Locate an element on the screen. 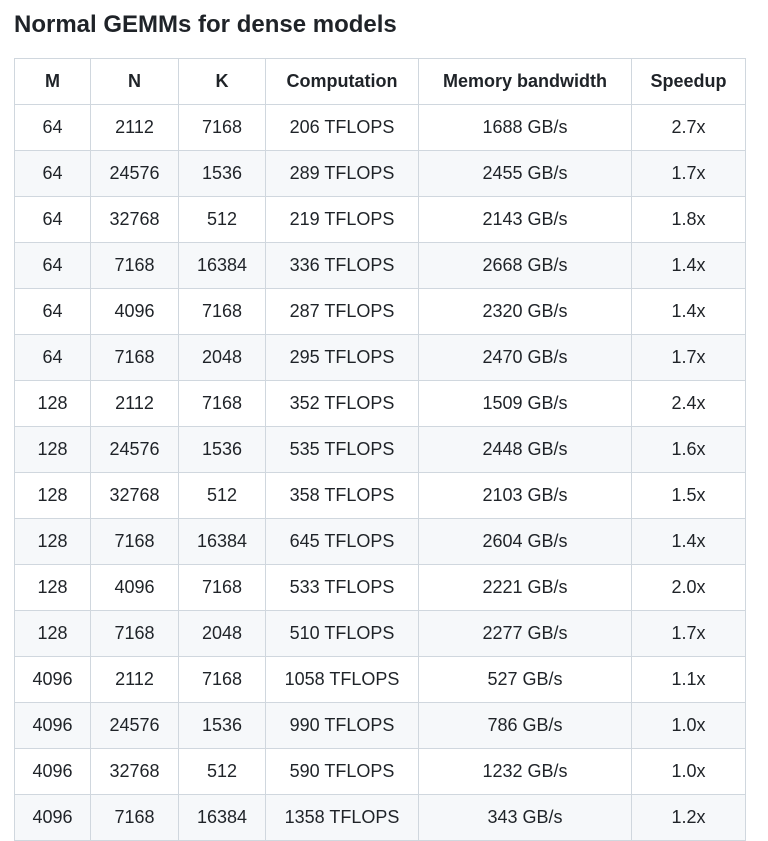 This screenshot has width=768, height=841. cell-computation: 336 TFLOPS is located at coordinates (342, 265).